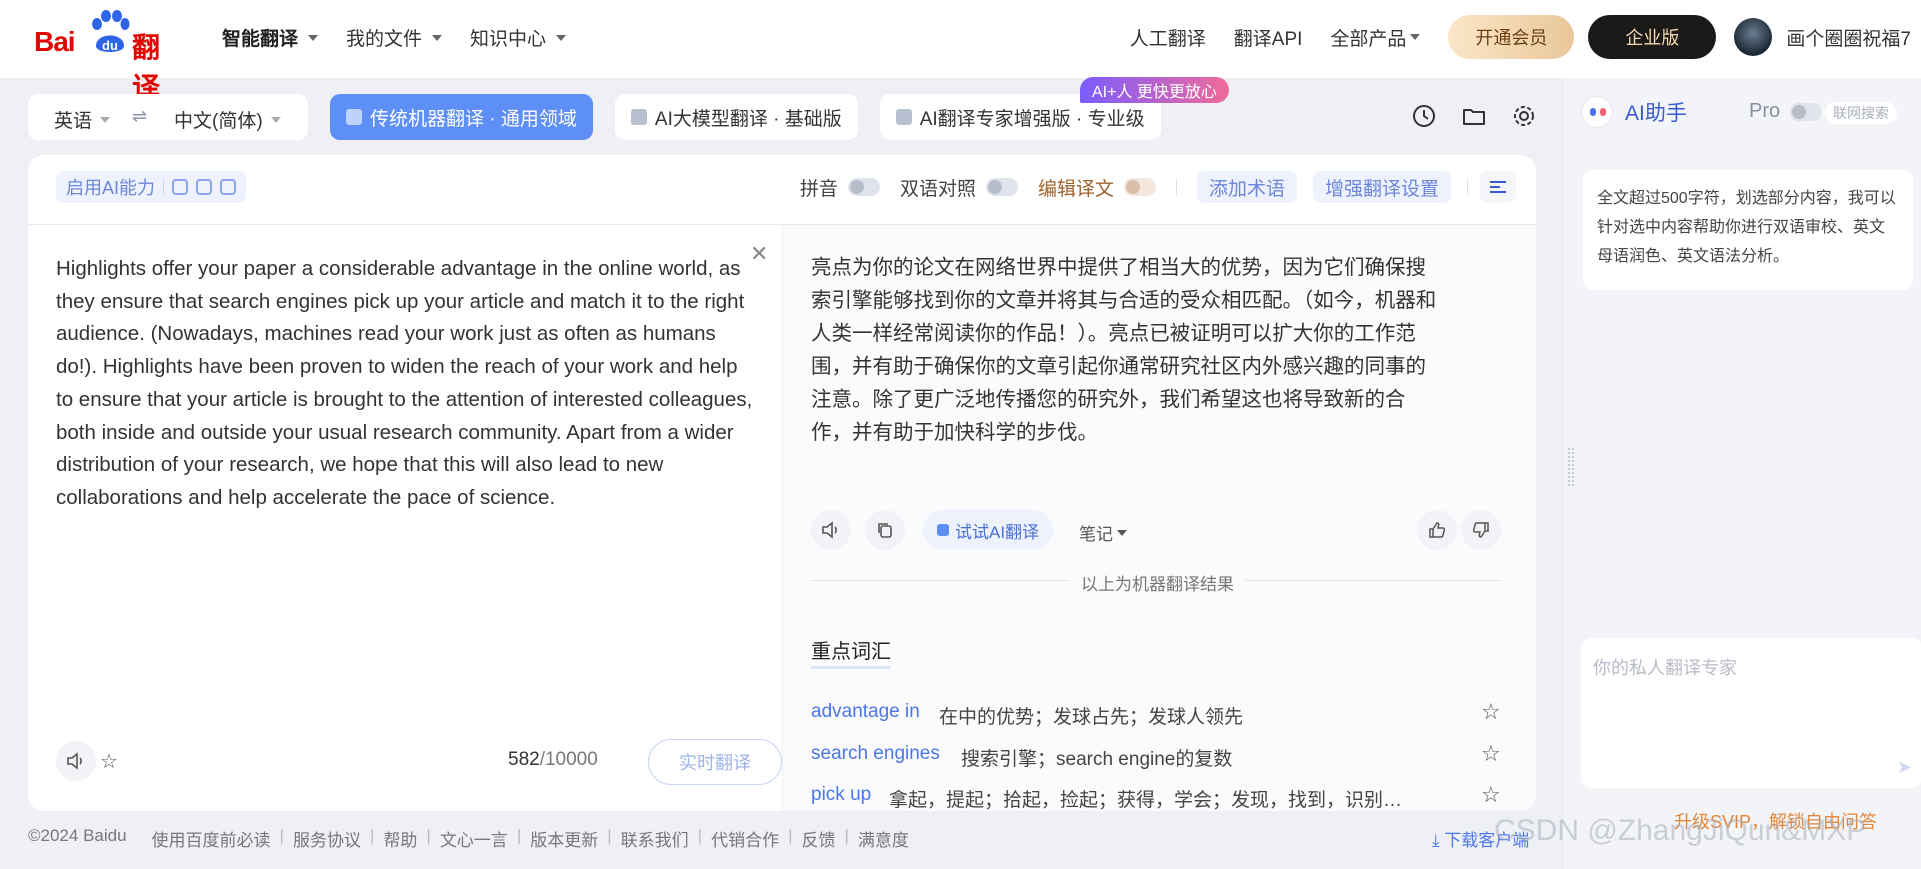 Image resolution: width=1921 pixels, height=869 pixels. What do you see at coordinates (736, 117) in the screenshot?
I see `tab-ai-llm: AI大模型翻译 · 基础版` at bounding box center [736, 117].